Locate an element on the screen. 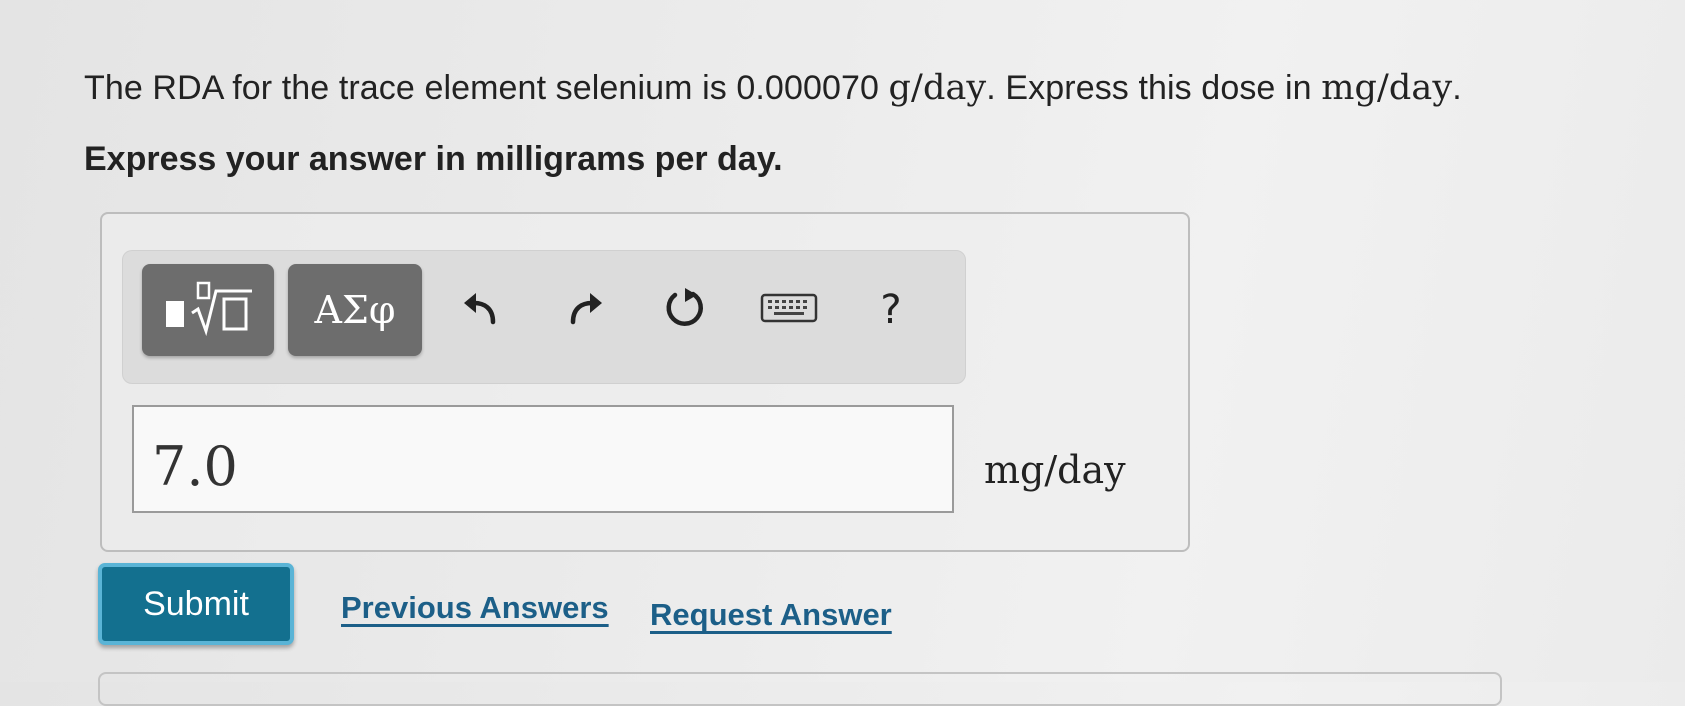  help-label: ? is located at coordinates (891, 310).